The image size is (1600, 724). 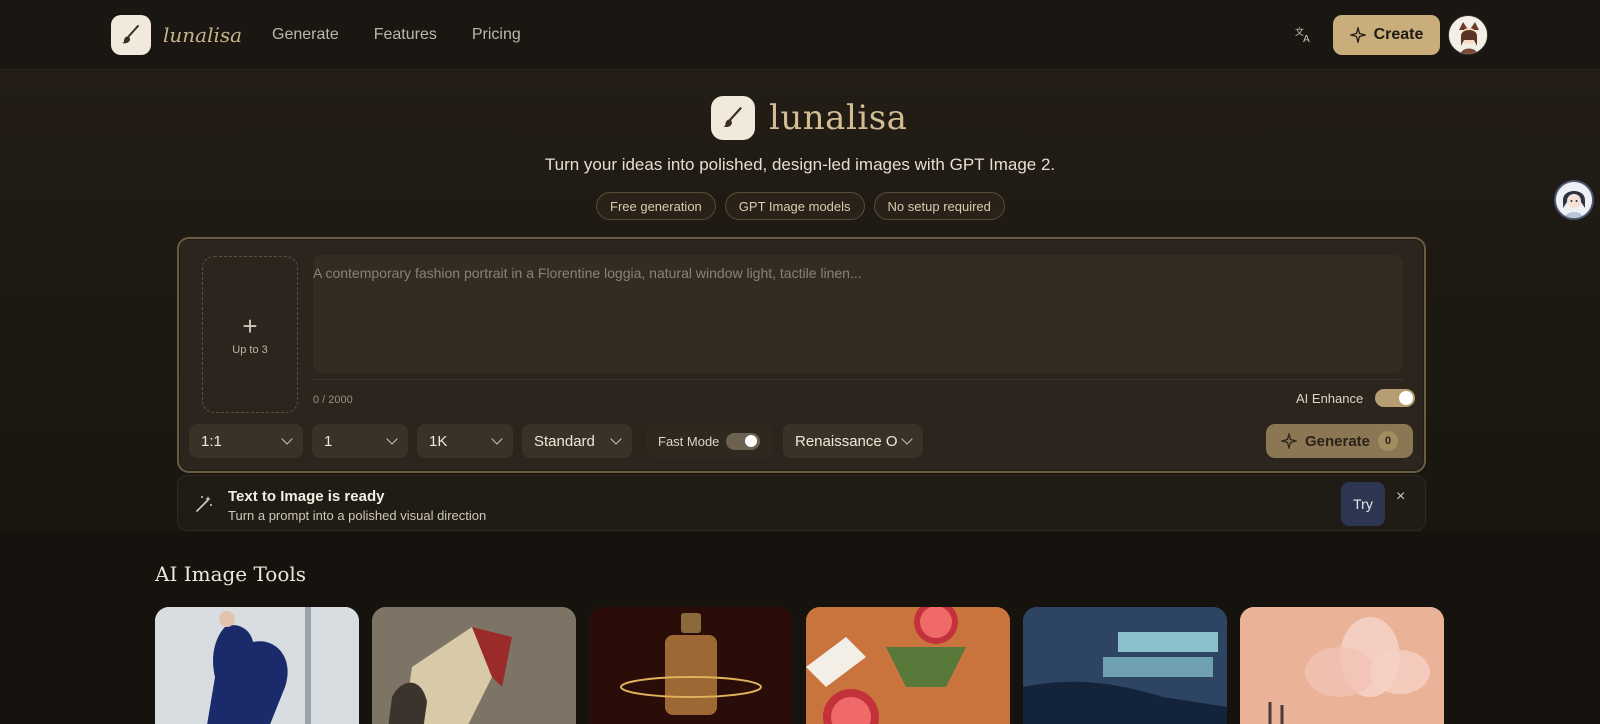 I want to click on perfume-bottle-card, so click(x=691, y=665).